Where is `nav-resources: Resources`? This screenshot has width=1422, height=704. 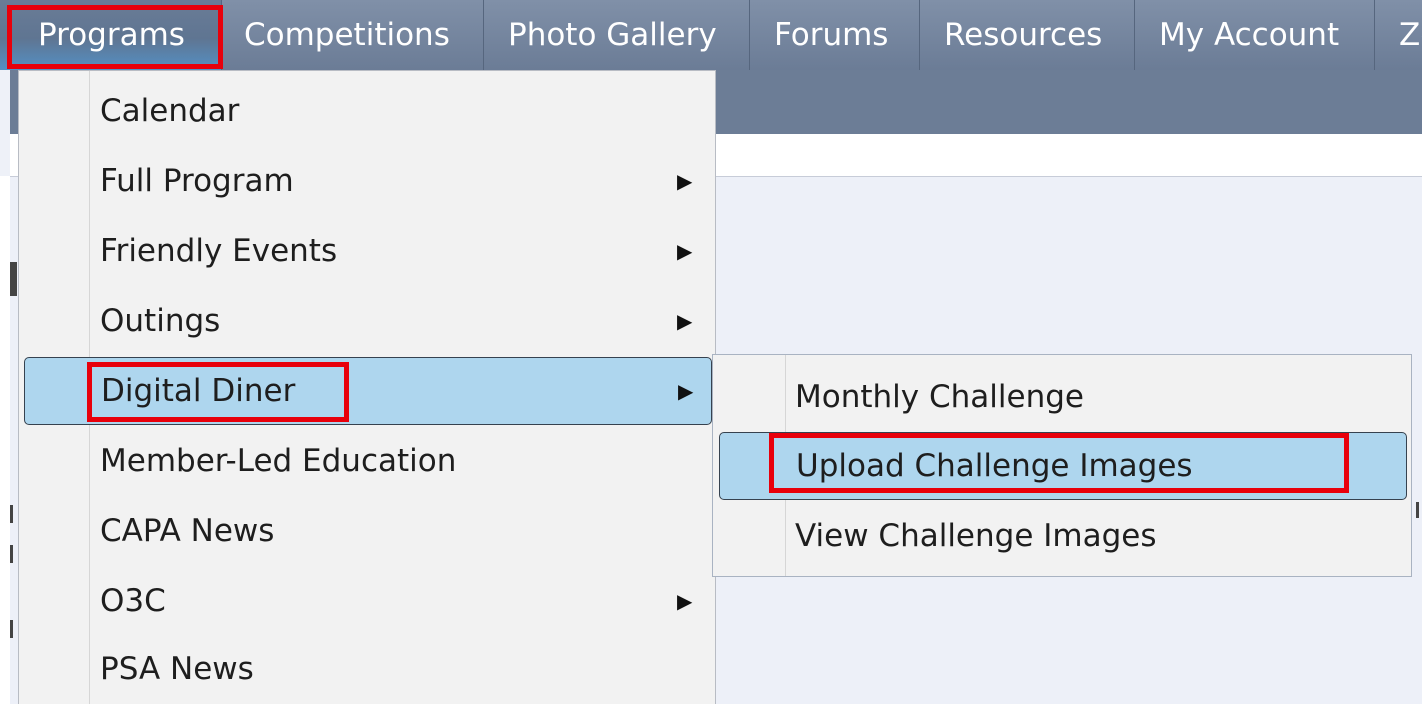 nav-resources: Resources is located at coordinates (1027, 35).